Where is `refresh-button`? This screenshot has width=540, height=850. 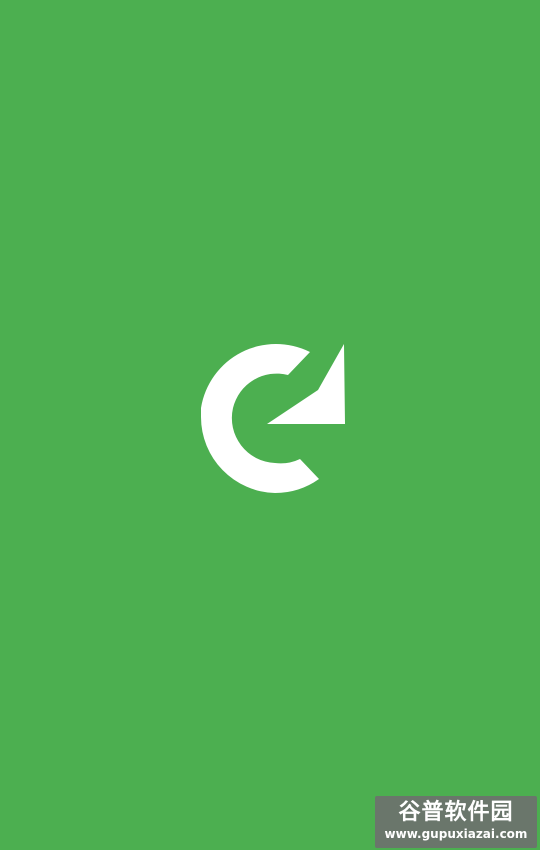
refresh-button is located at coordinates (270, 425).